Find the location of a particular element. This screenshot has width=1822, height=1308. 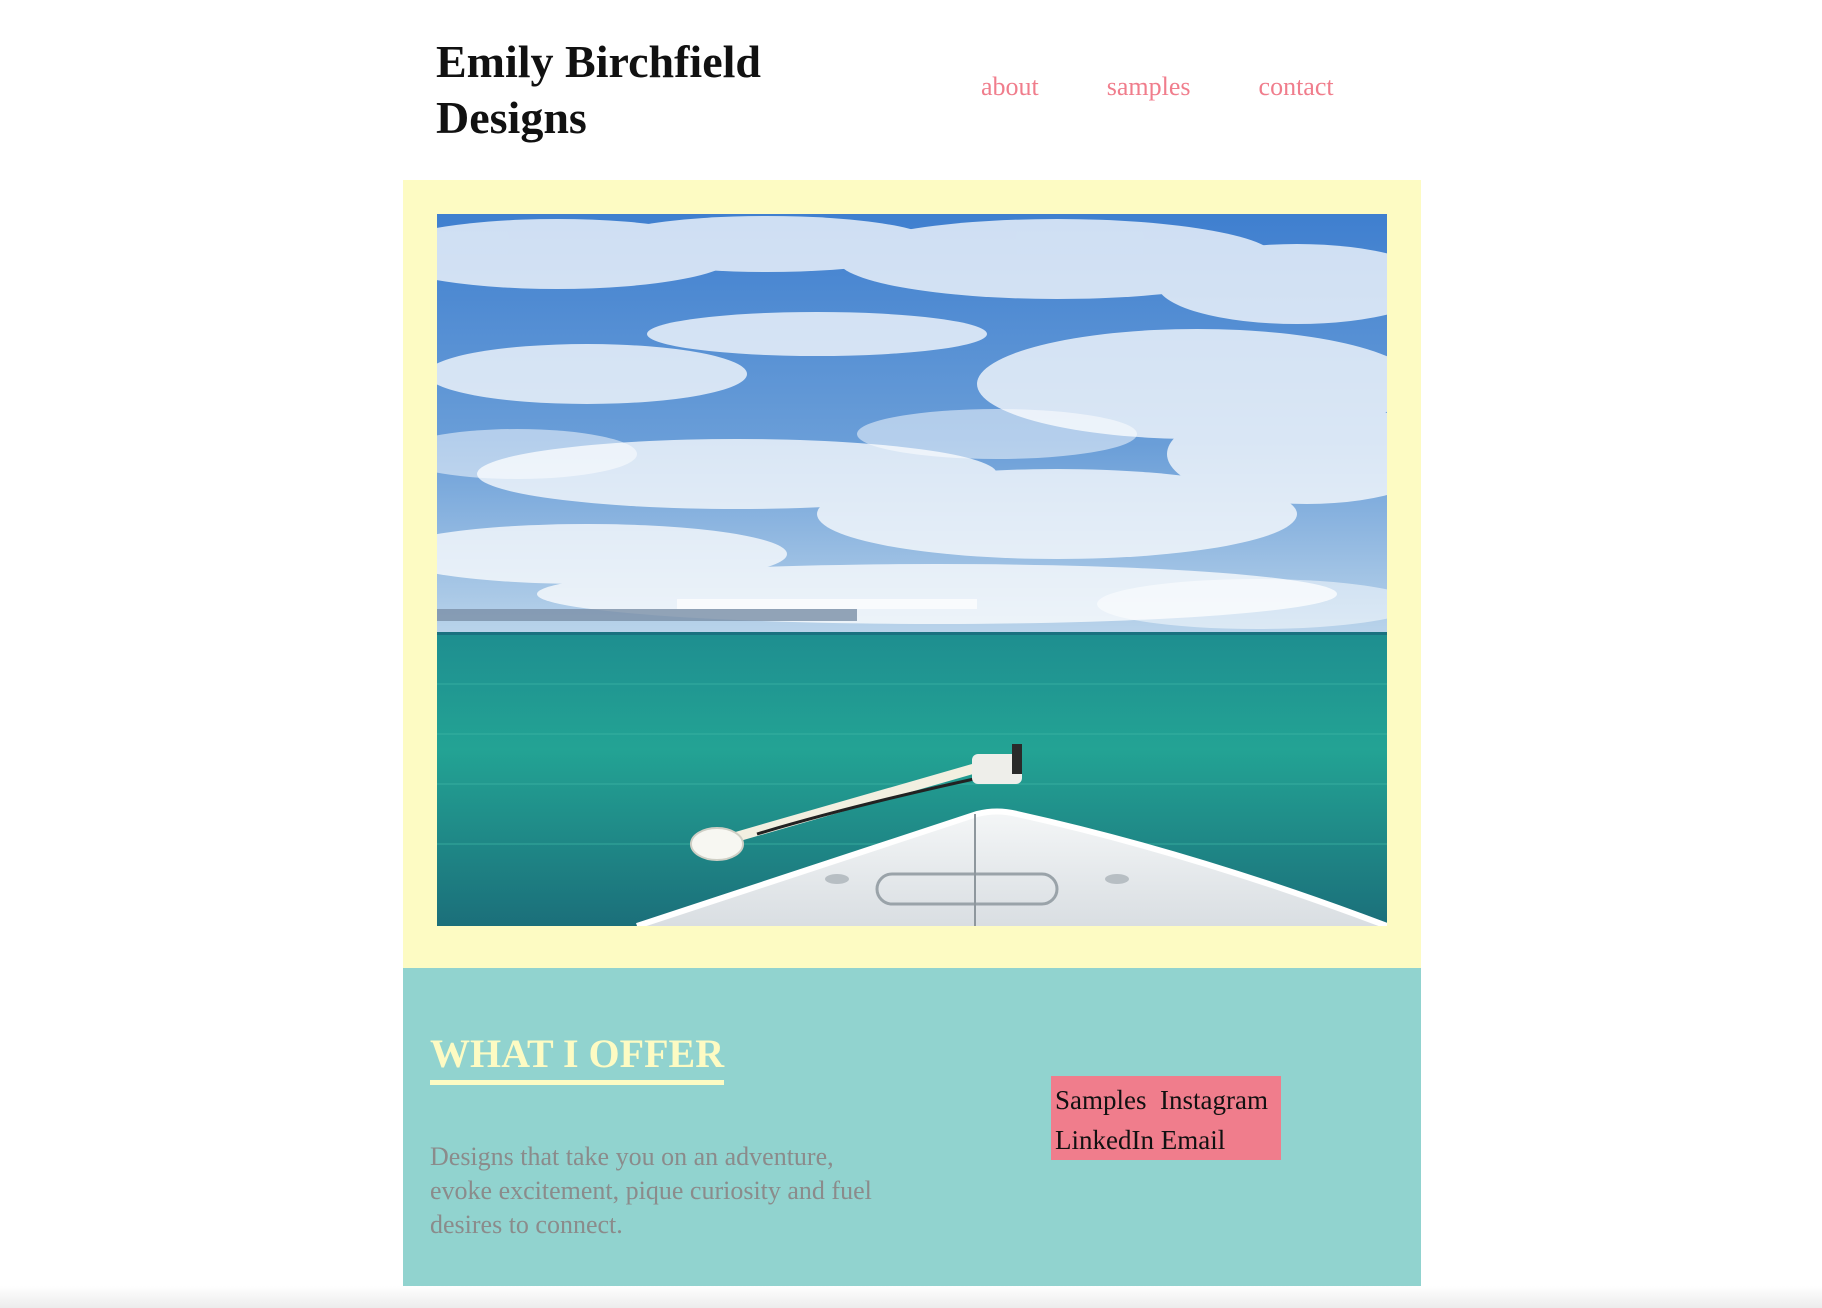

site-title: Emily Birchfield Designs is located at coordinates (598, 89).